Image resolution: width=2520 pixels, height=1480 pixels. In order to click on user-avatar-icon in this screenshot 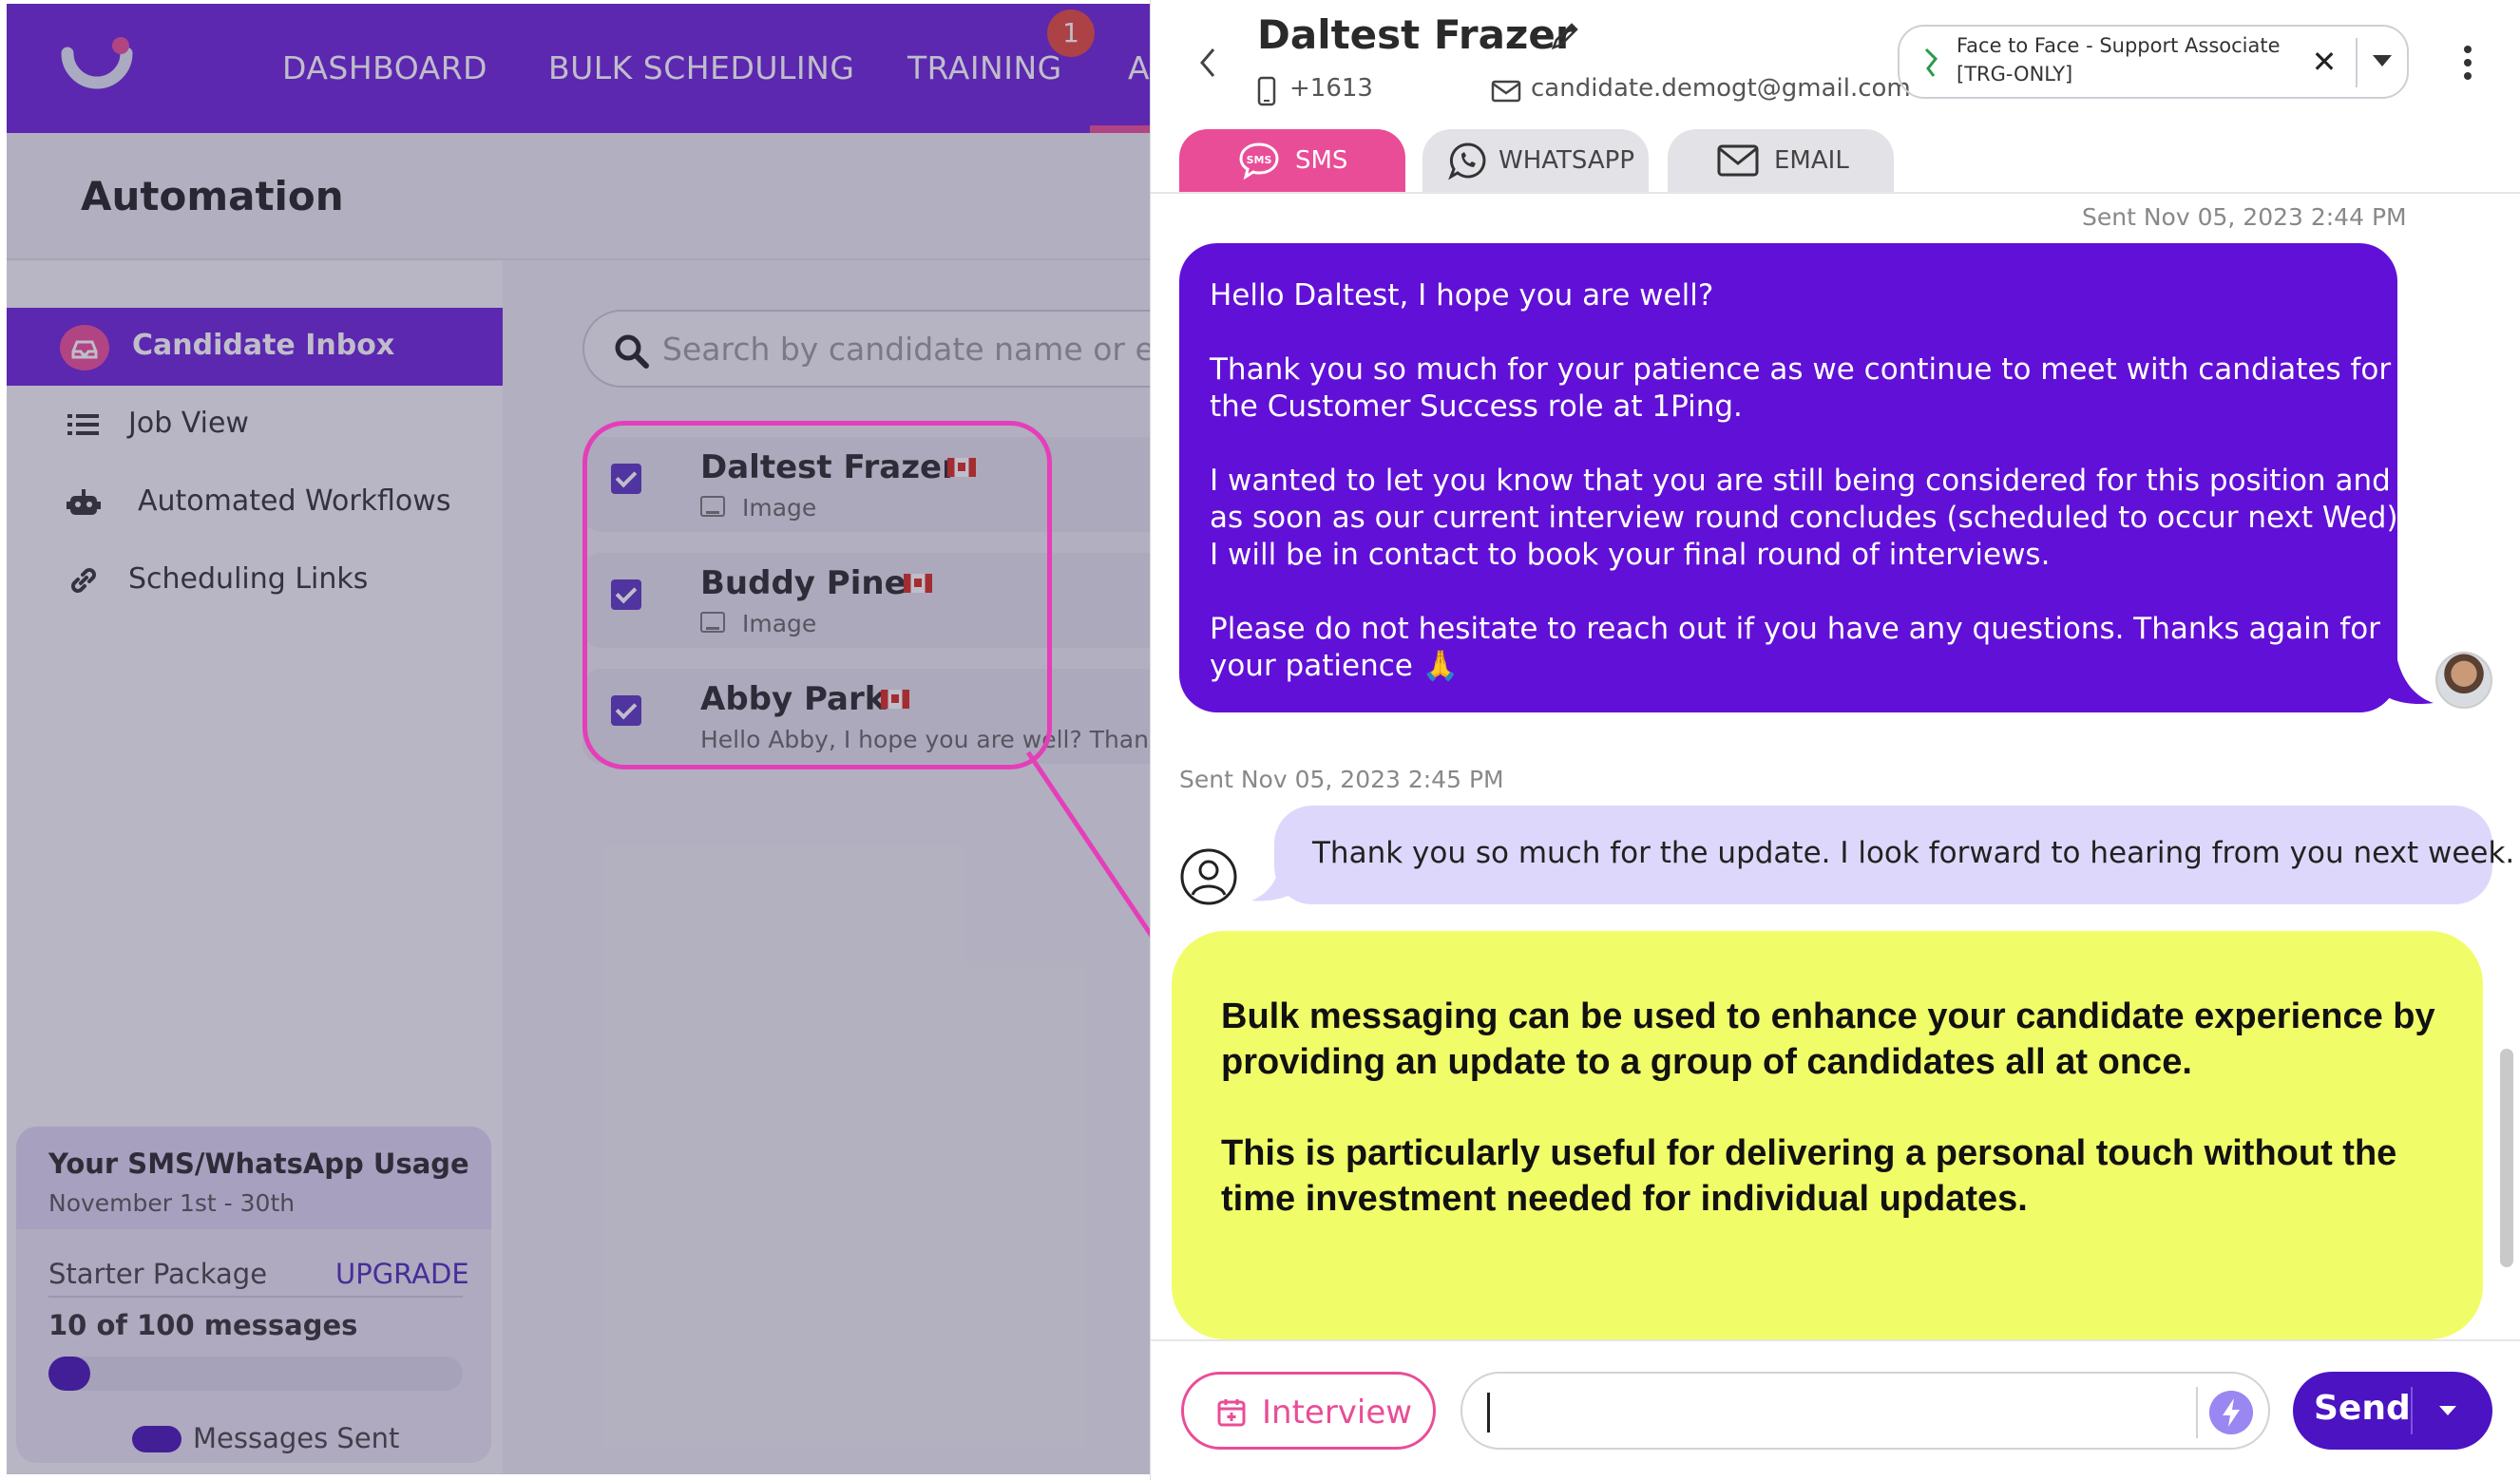, I will do `click(1208, 876)`.